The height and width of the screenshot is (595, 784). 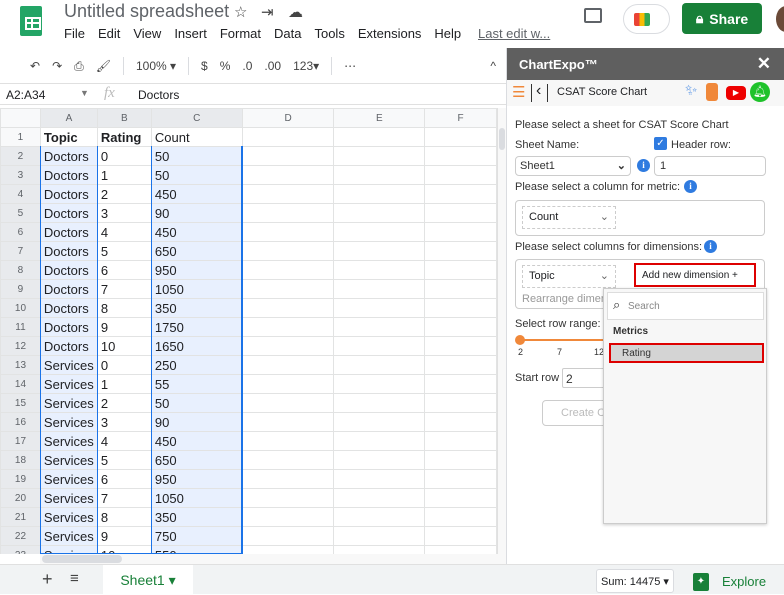 What do you see at coordinates (20, 346) in the screenshot?
I see `row-header: 12` at bounding box center [20, 346].